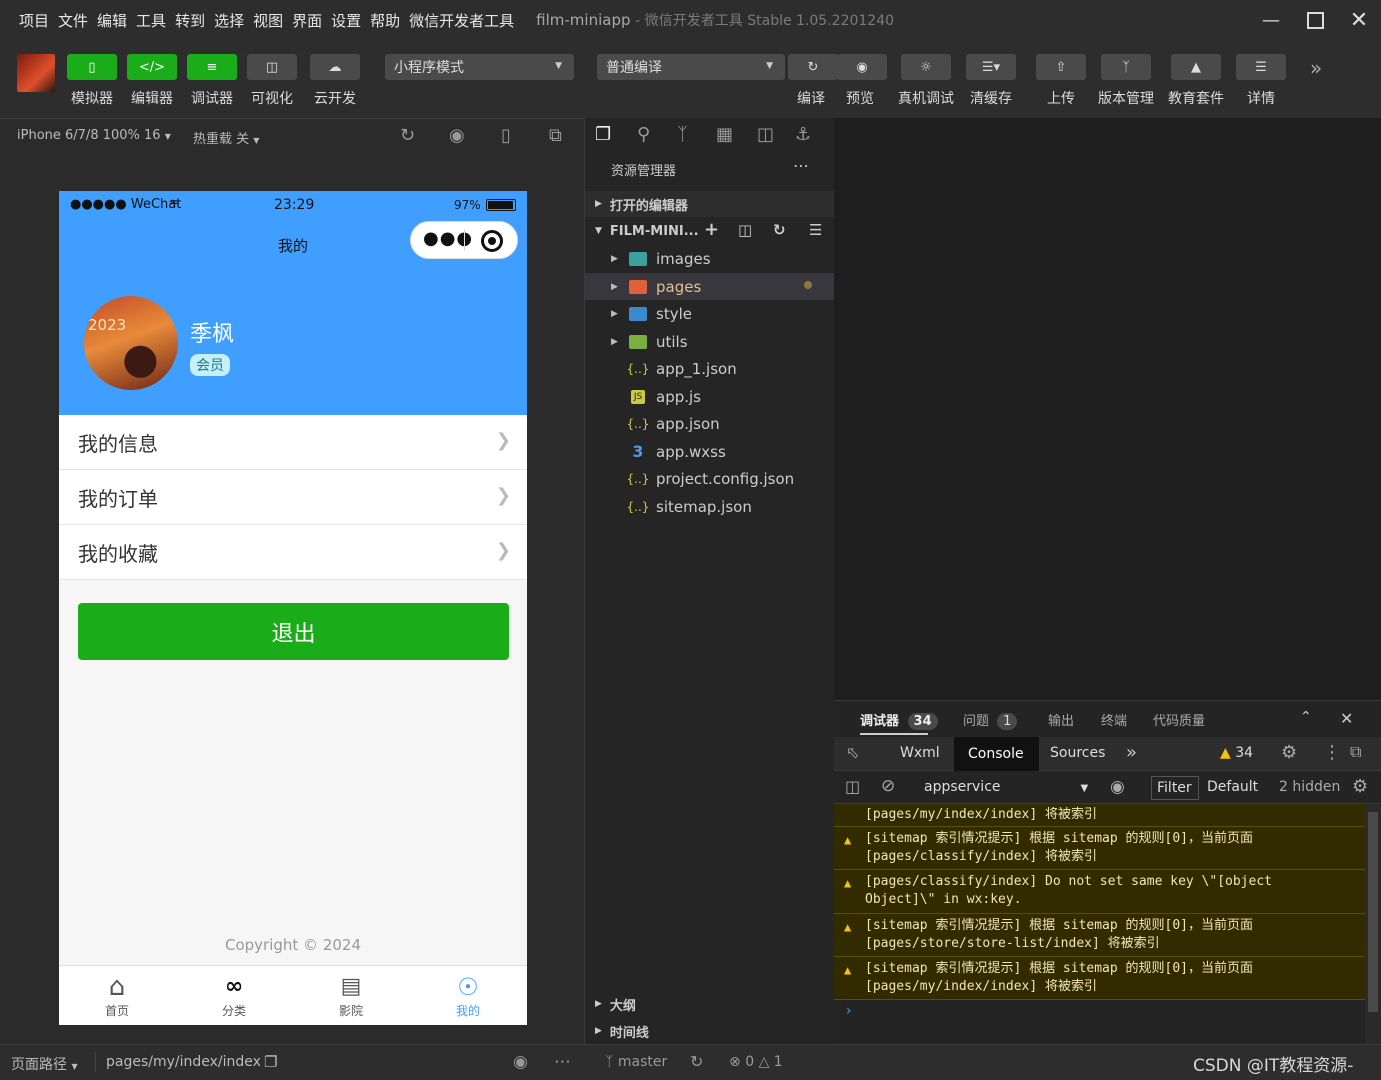 The width and height of the screenshot is (1381, 1080). I want to click on education-button: ▲, so click(1196, 67).